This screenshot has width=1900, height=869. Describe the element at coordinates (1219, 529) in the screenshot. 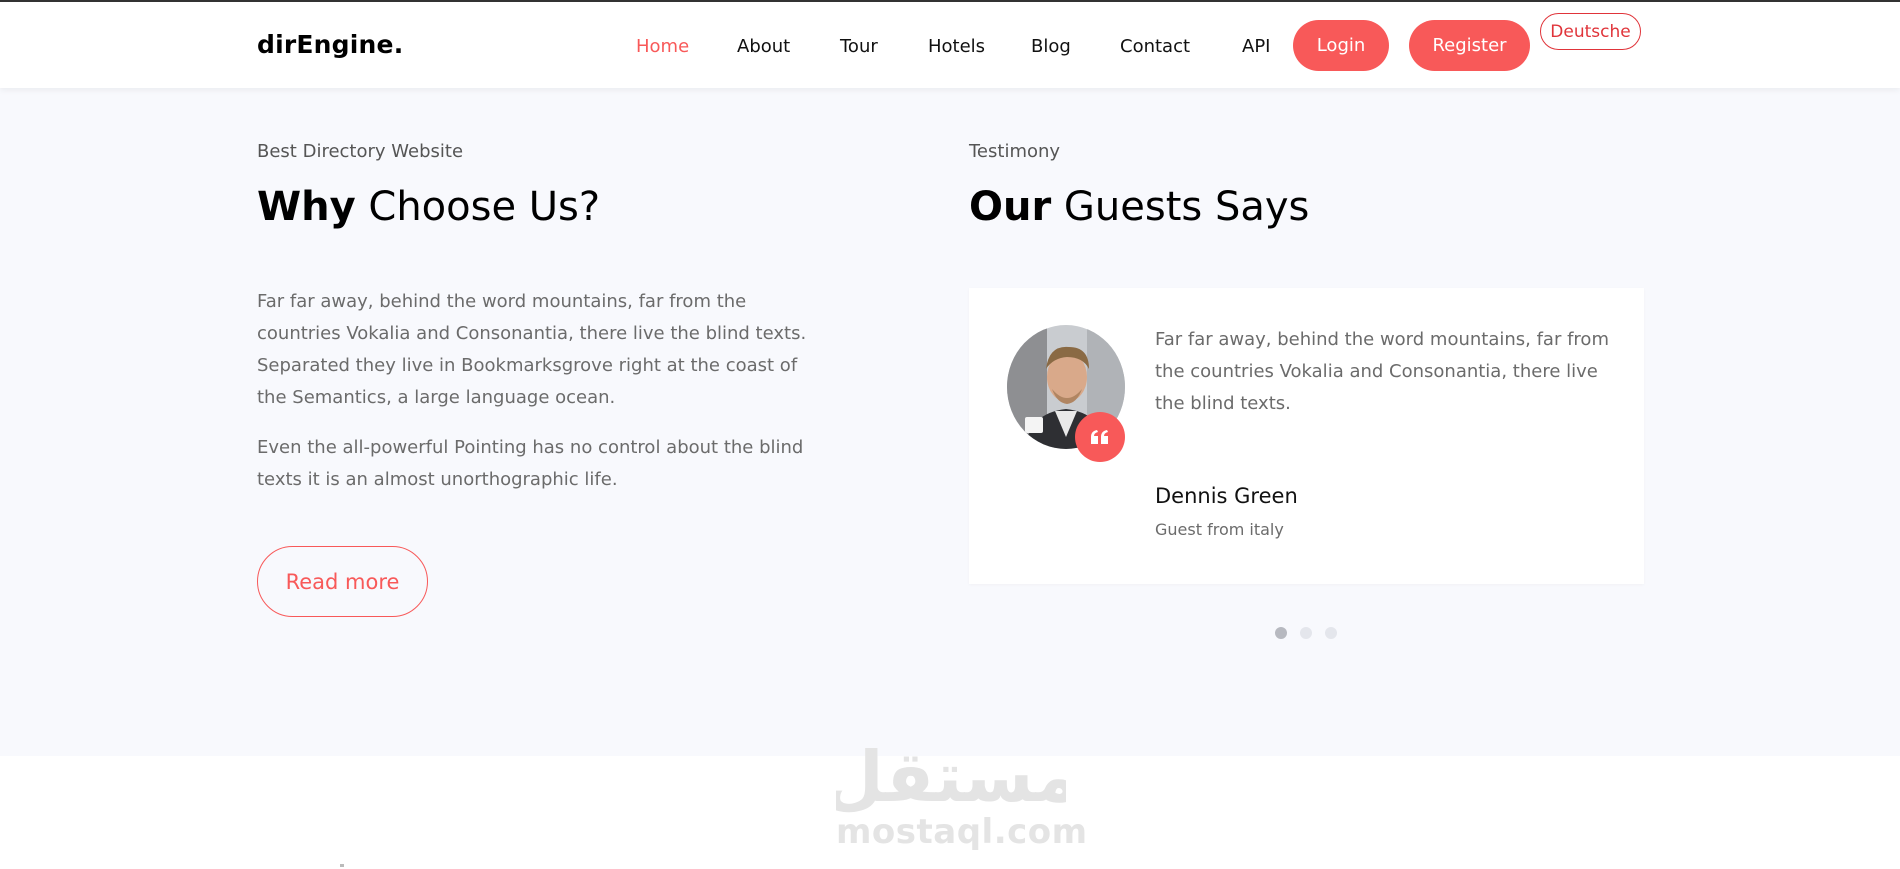

I see `testimonial-role: Guest from italy` at that location.